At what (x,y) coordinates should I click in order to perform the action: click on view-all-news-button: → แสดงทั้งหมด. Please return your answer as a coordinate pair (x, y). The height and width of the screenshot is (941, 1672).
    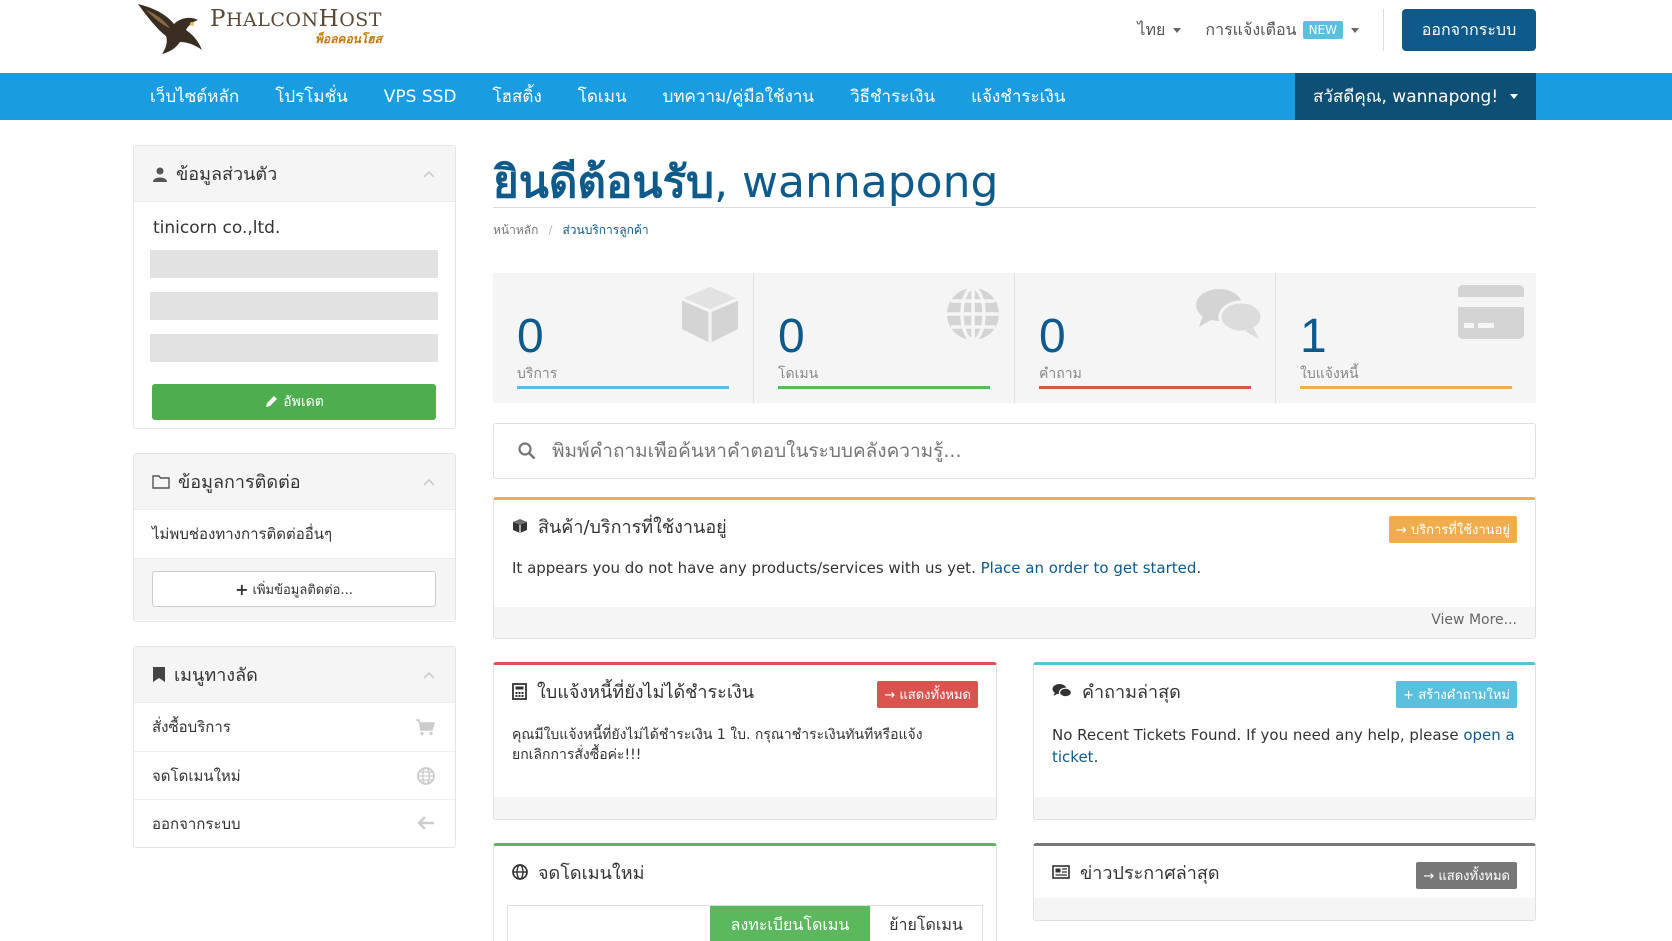
    Looking at the image, I should click on (1466, 875).